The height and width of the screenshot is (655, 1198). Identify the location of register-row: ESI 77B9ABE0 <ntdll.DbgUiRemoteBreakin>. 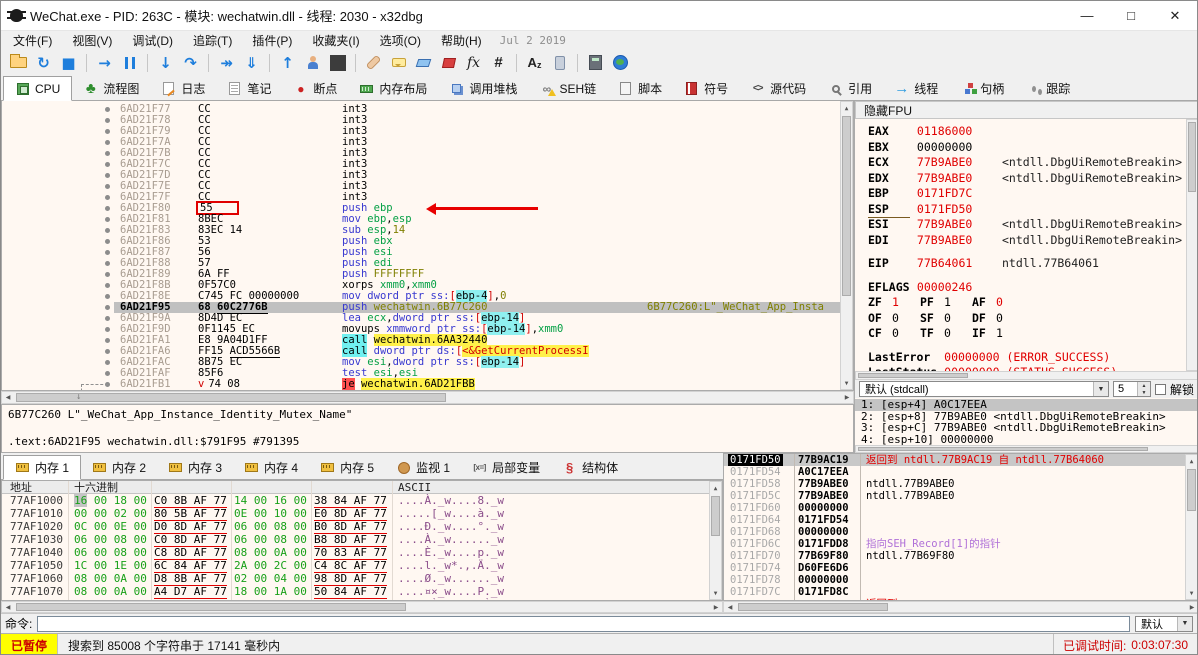
(1026, 225).